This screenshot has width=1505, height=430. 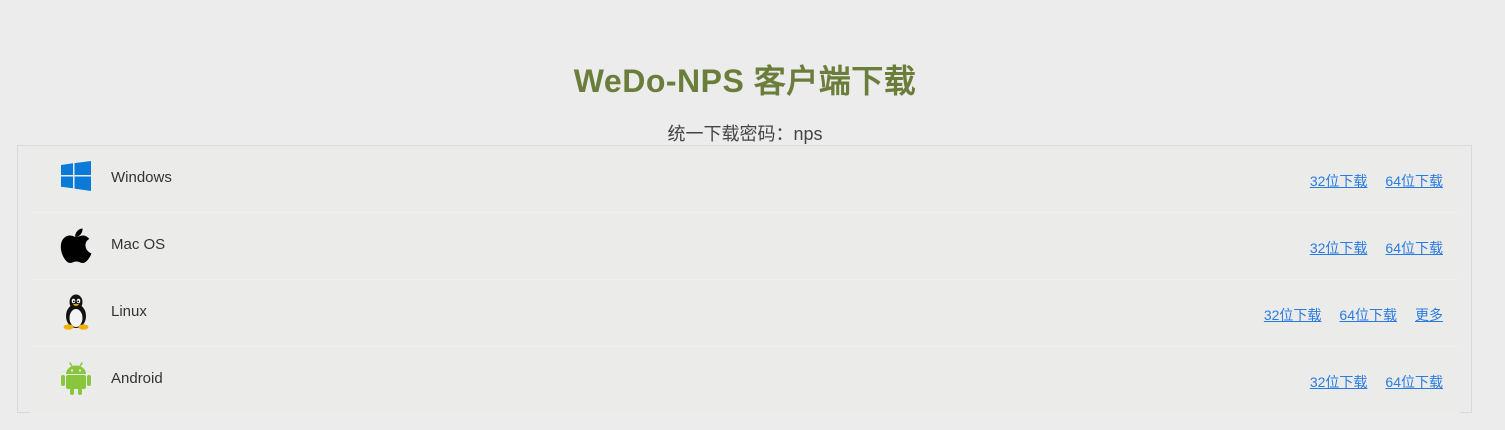 What do you see at coordinates (1429, 315) in the screenshot?
I see `more-downloads-link: 更多` at bounding box center [1429, 315].